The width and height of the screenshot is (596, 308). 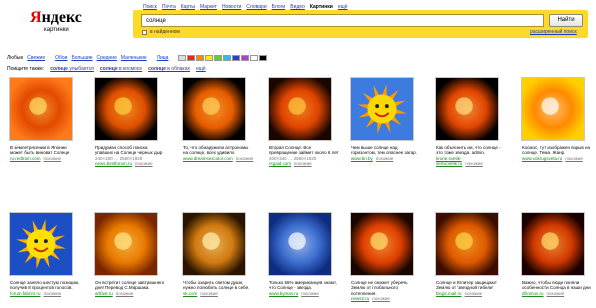 I want to click on filter-fresh: Свежие, so click(x=36, y=58).